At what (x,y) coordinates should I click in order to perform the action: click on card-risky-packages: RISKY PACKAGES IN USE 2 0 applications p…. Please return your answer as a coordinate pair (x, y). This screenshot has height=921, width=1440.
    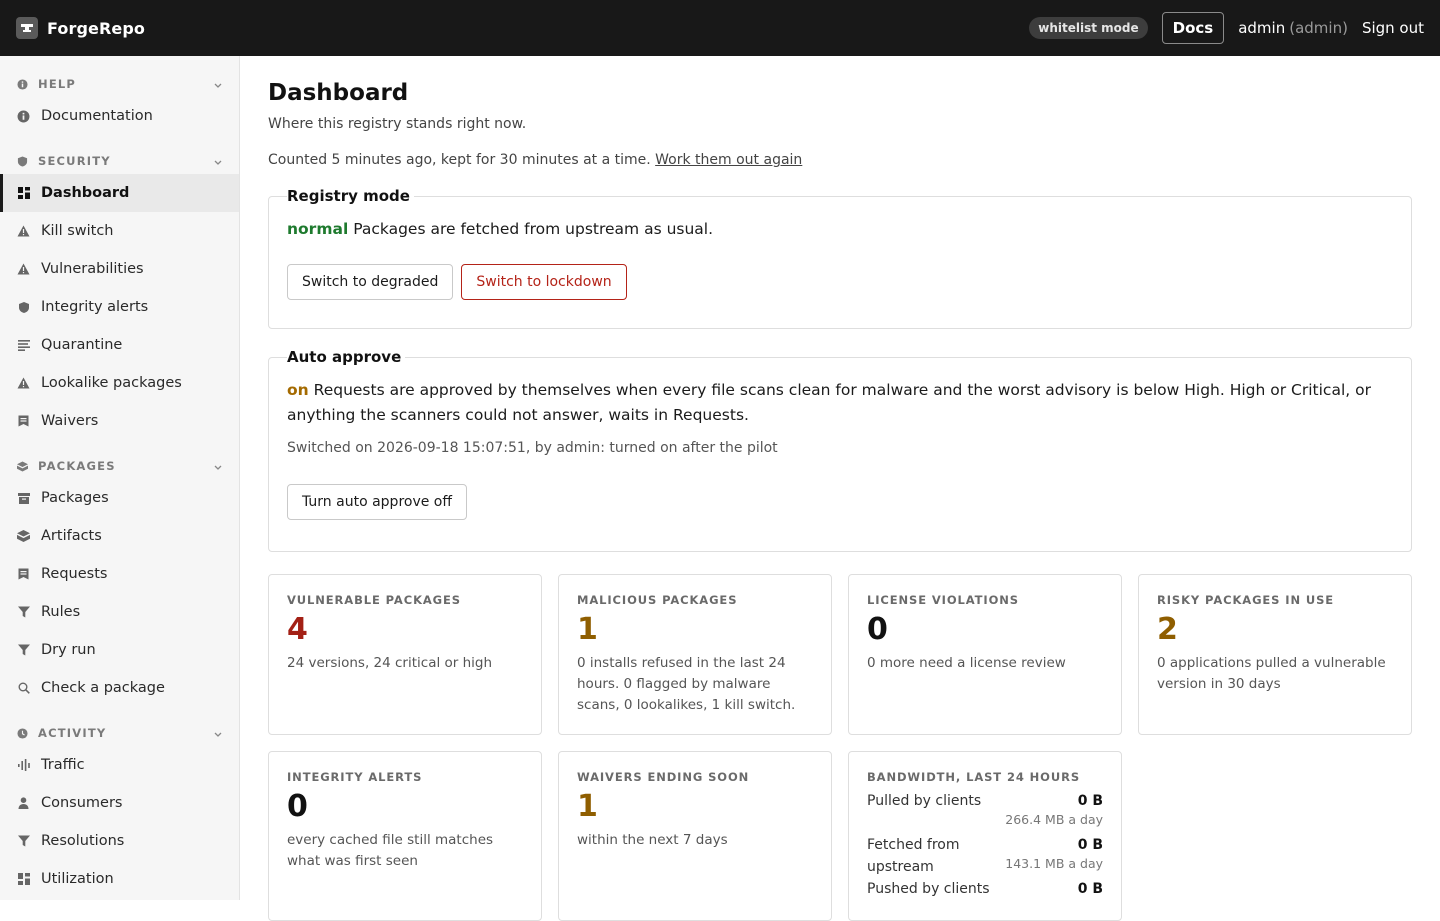
    Looking at the image, I should click on (1275, 654).